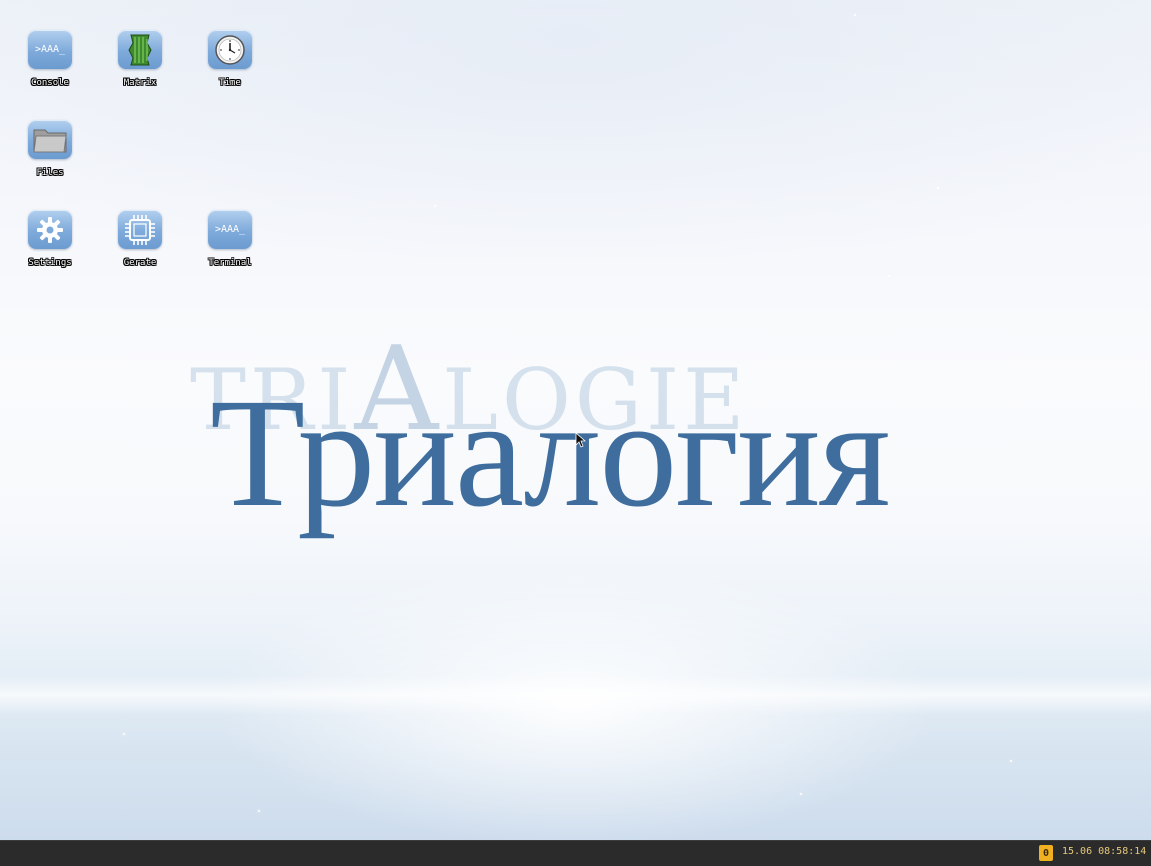 The width and height of the screenshot is (1151, 866). What do you see at coordinates (1104, 851) in the screenshot?
I see `taskbar-clock: 15.06 08:58:14` at bounding box center [1104, 851].